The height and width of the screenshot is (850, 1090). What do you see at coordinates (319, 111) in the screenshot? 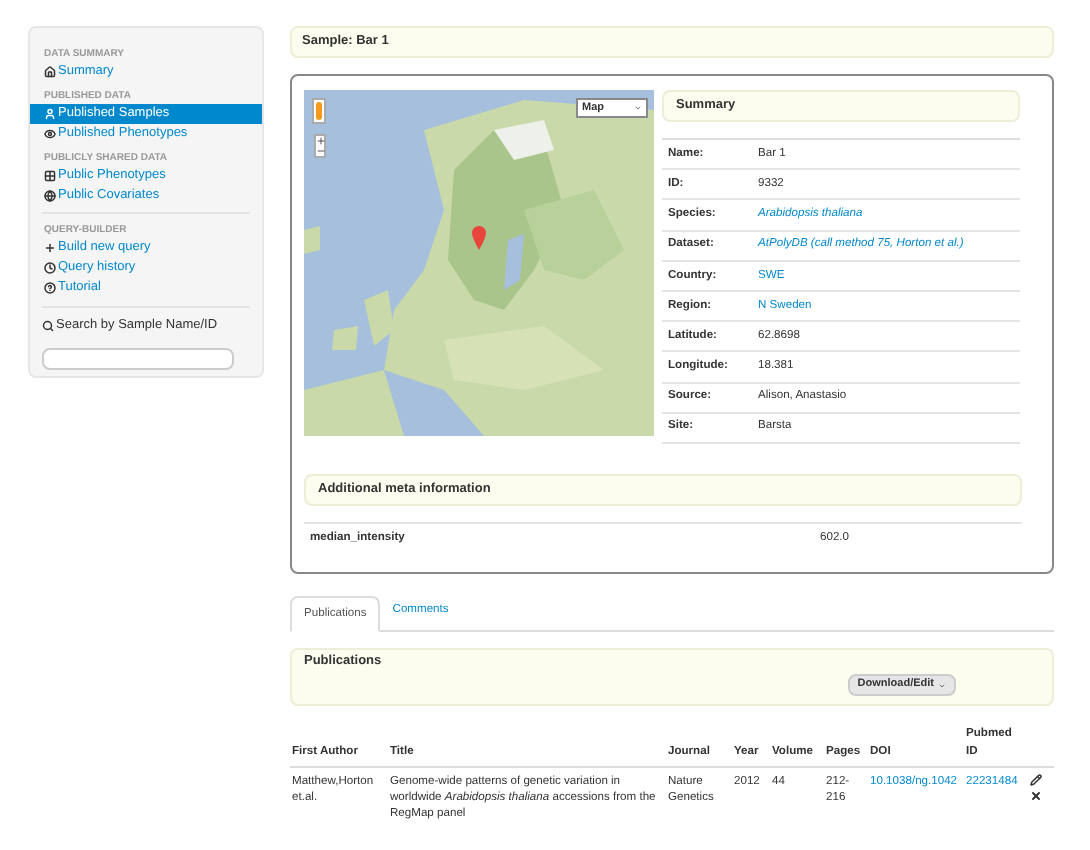
I see `street-view-icon` at bounding box center [319, 111].